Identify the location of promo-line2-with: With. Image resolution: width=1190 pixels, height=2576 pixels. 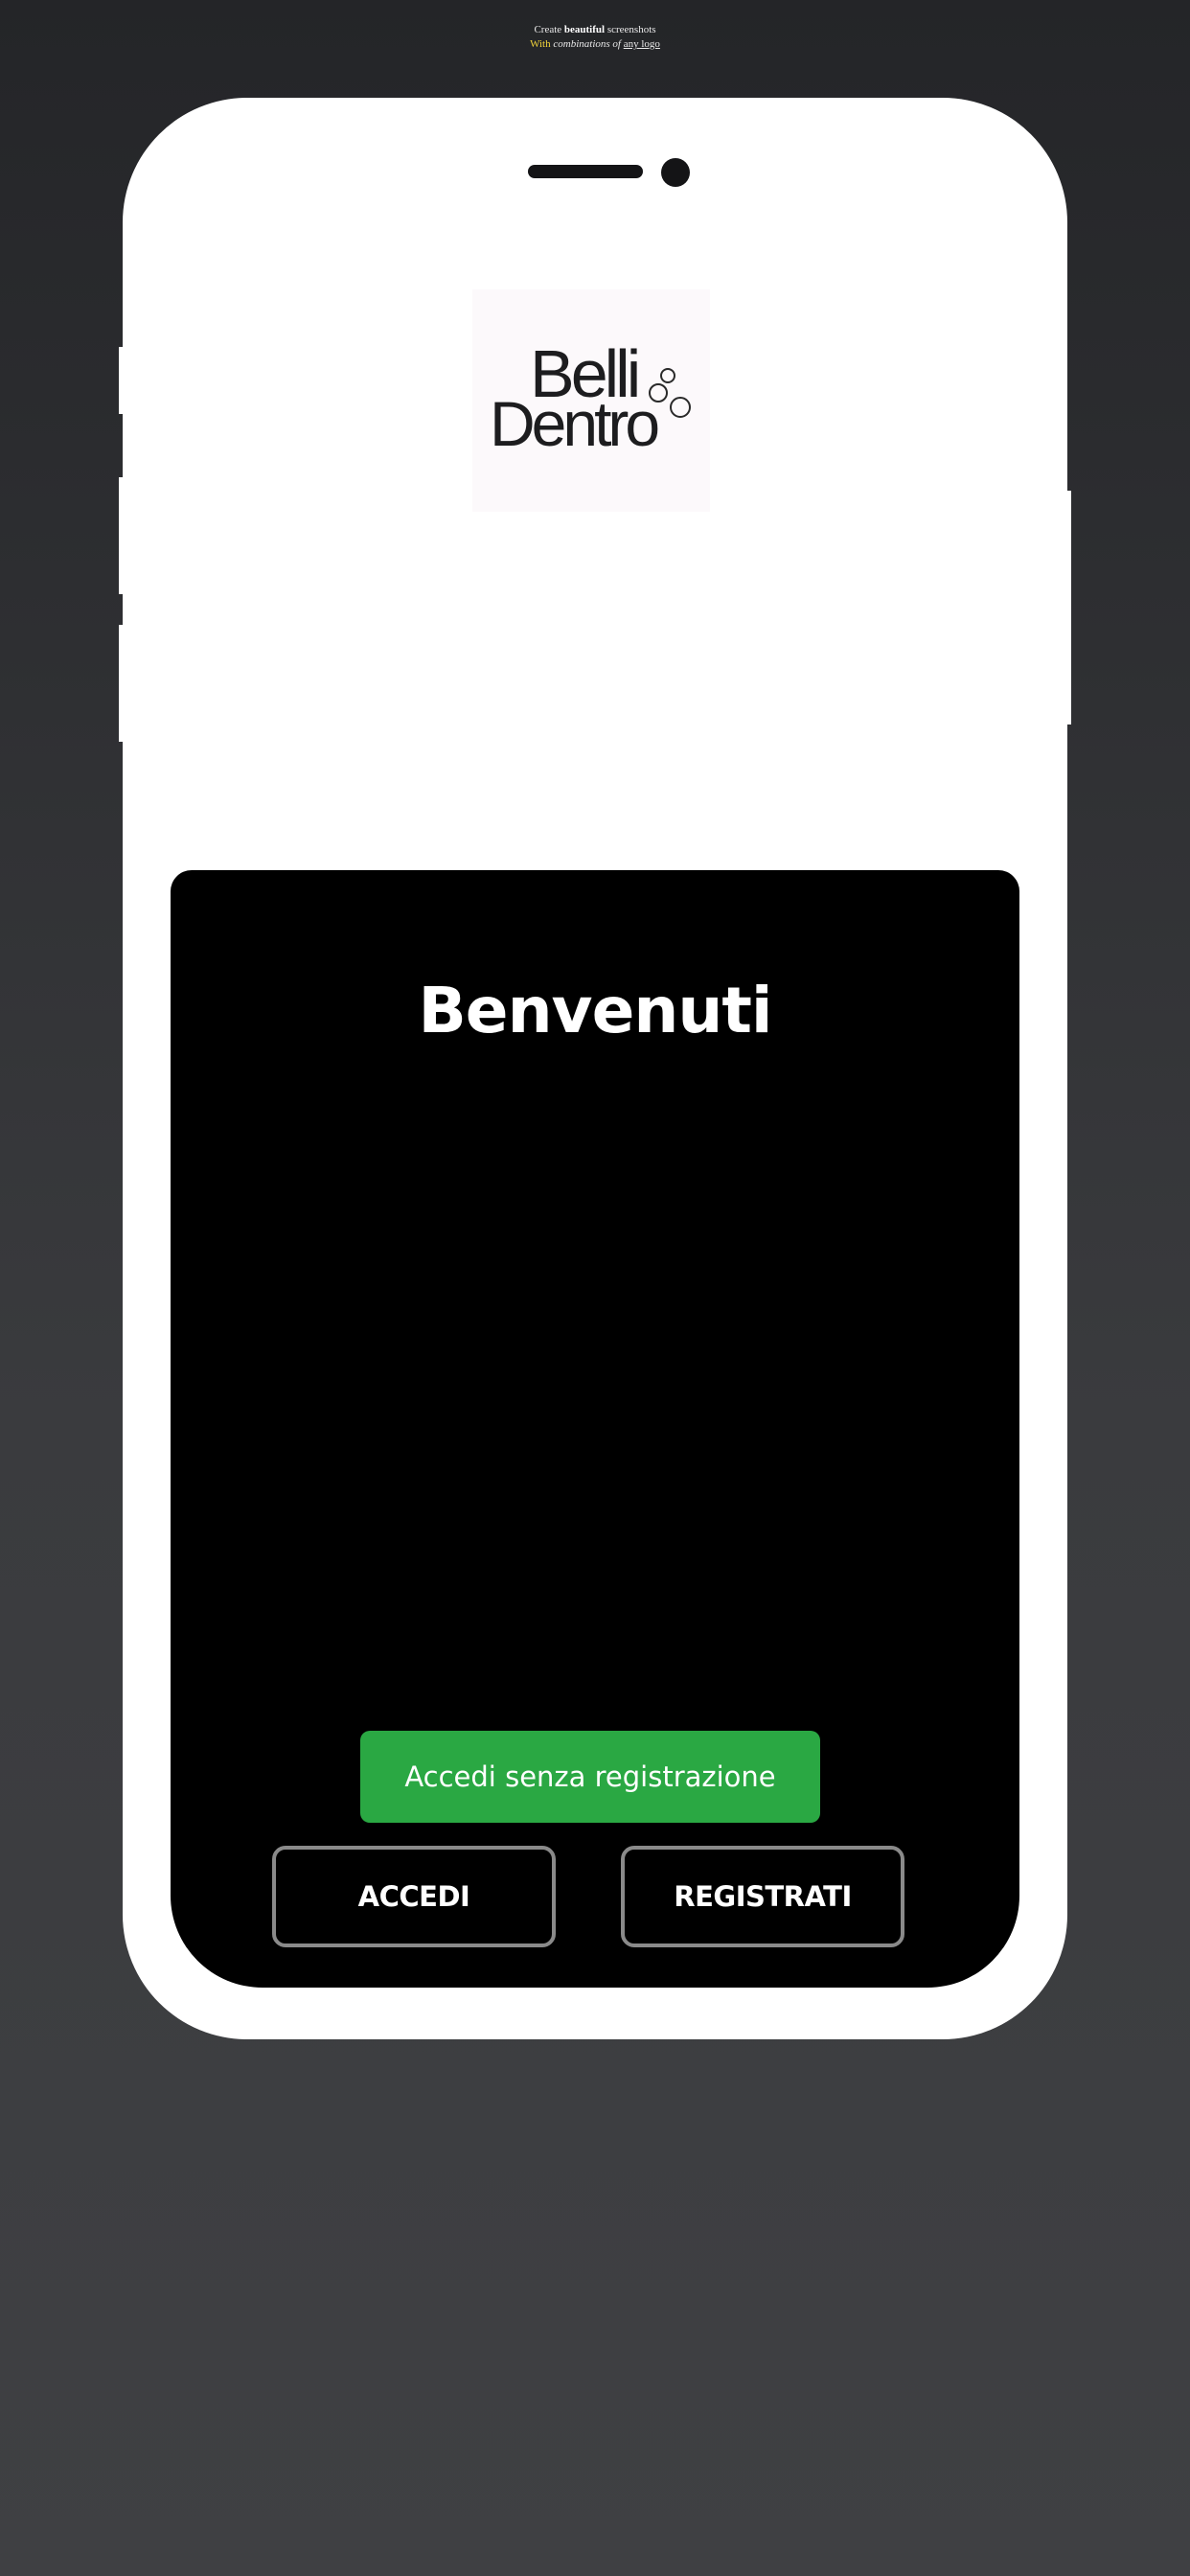
(541, 44).